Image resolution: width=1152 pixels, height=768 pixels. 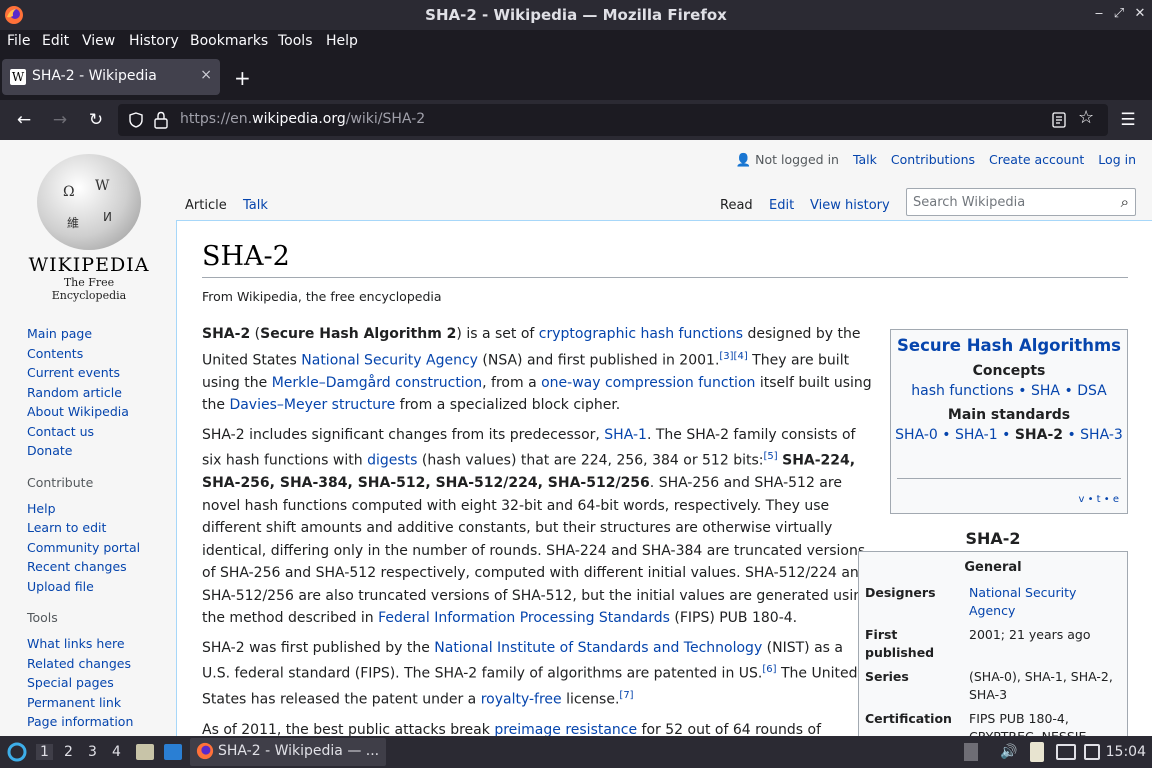 I want to click on sidebar-item-learn-to-edit: Learn to edit, so click(x=83, y=530).